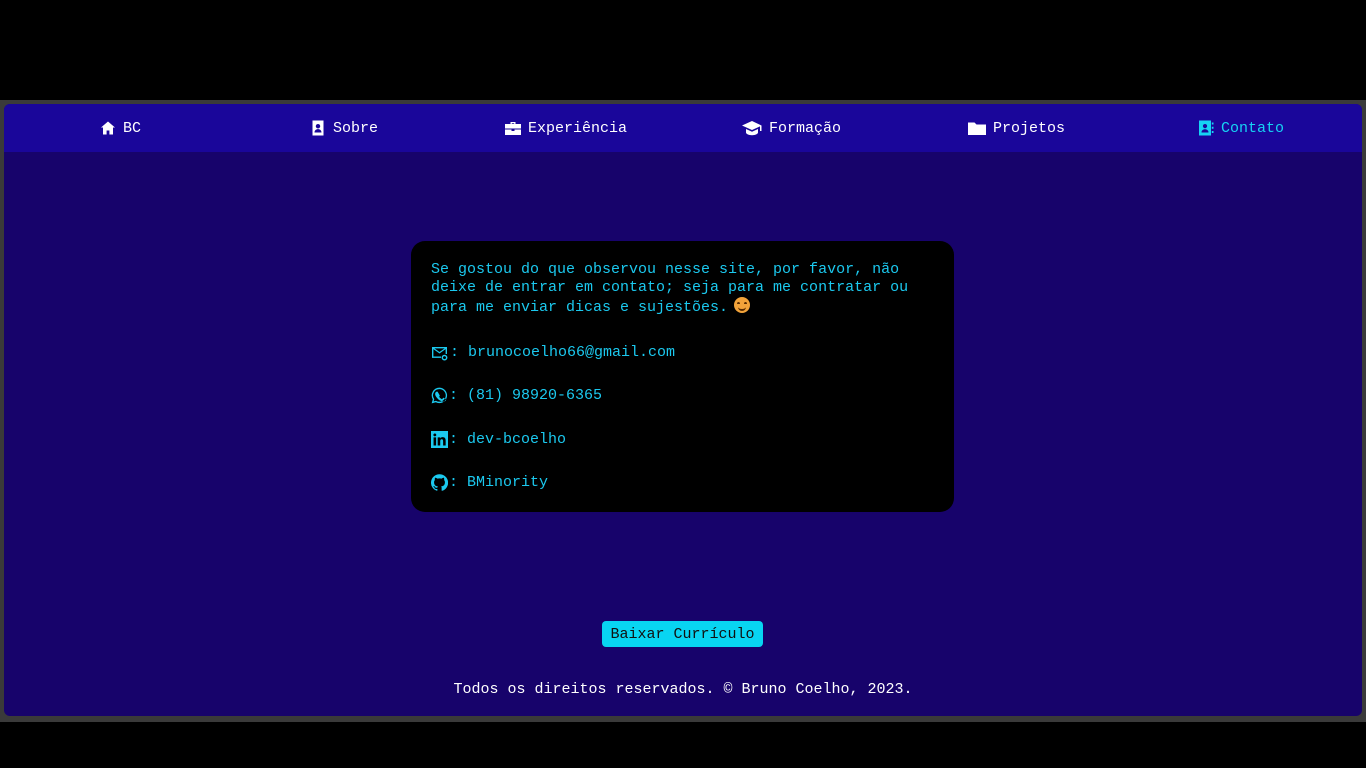 Image resolution: width=1366 pixels, height=768 pixels. I want to click on contact-email-row: : brunocoelho66@gmail.com, so click(553, 352).